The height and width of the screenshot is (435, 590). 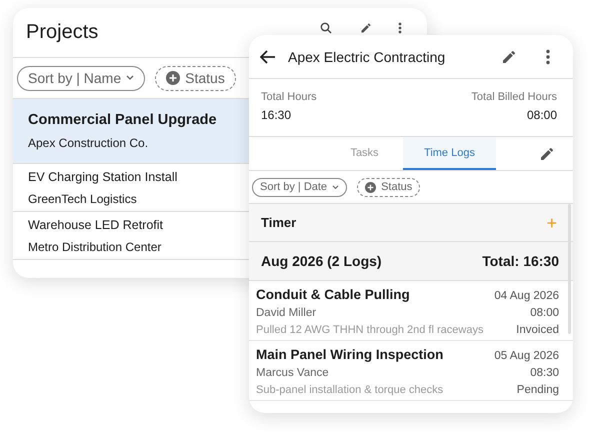 I want to click on client-name: Apex Construction Co., so click(x=89, y=143).